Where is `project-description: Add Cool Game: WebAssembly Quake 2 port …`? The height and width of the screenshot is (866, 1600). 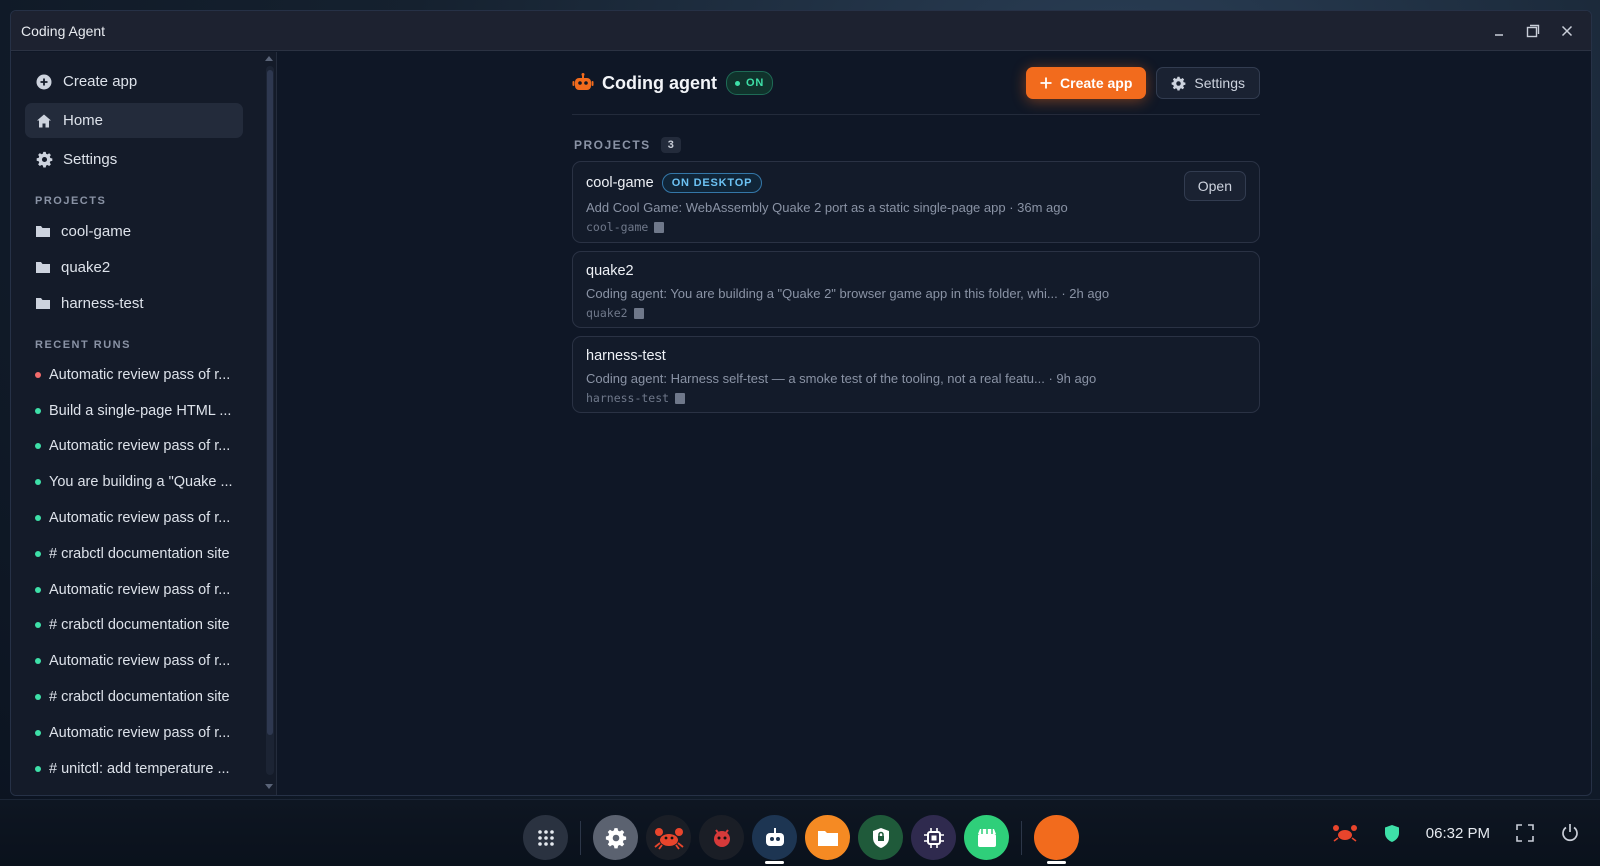
project-description: Add Cool Game: WebAssembly Quake 2 port … is located at coordinates (827, 207).